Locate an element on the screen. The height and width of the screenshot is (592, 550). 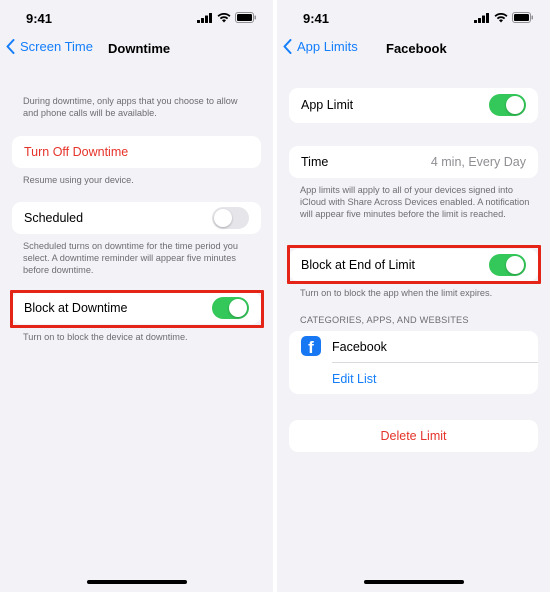
categories-card: f Facebook Edit List is located at coordinates (413, 362).